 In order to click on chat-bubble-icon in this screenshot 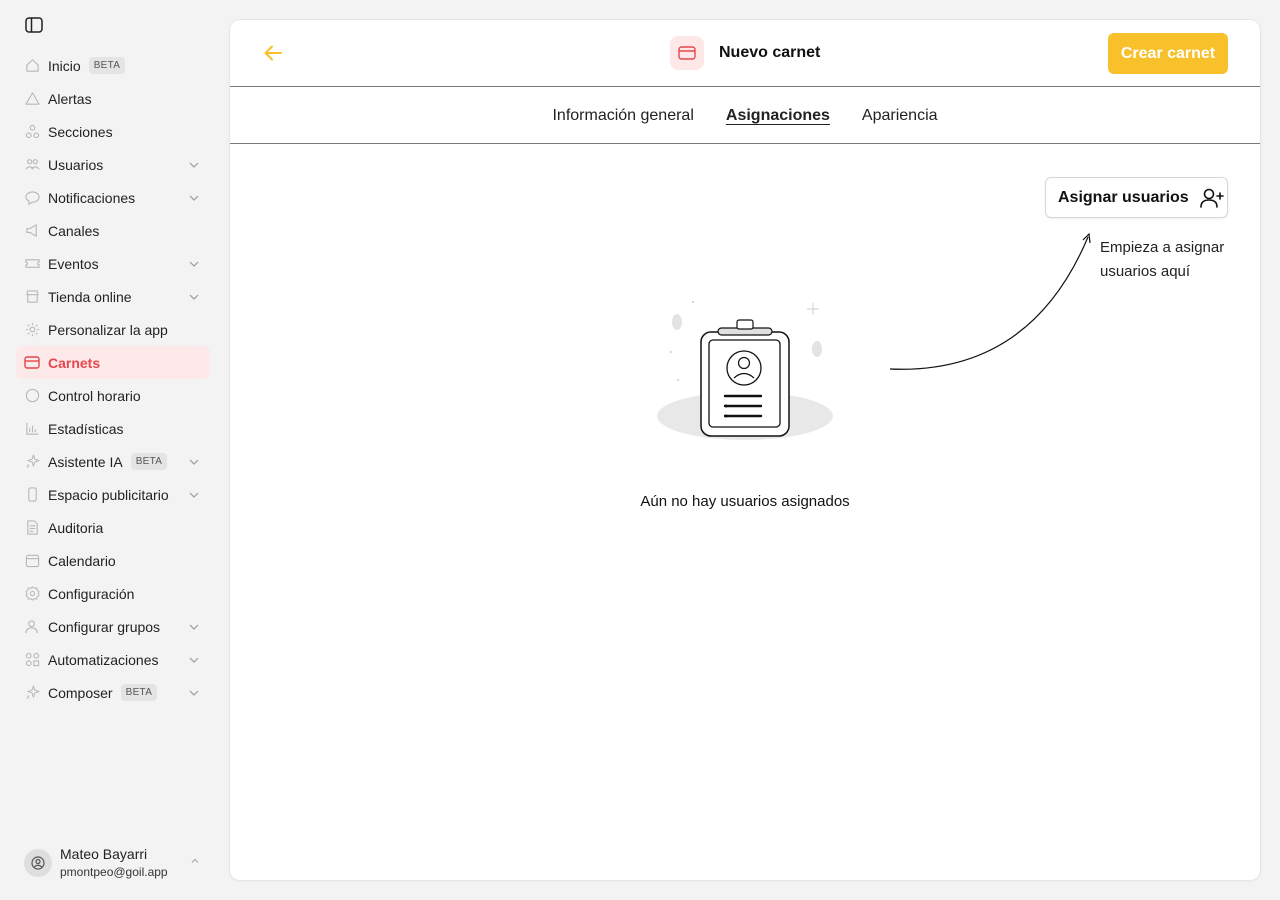, I will do `click(32, 198)`.